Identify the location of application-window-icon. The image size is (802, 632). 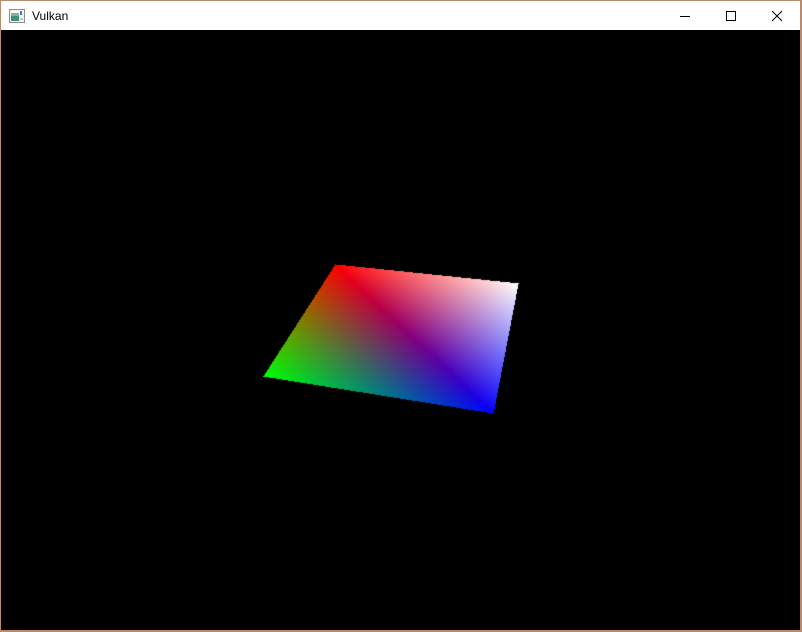
(17, 15).